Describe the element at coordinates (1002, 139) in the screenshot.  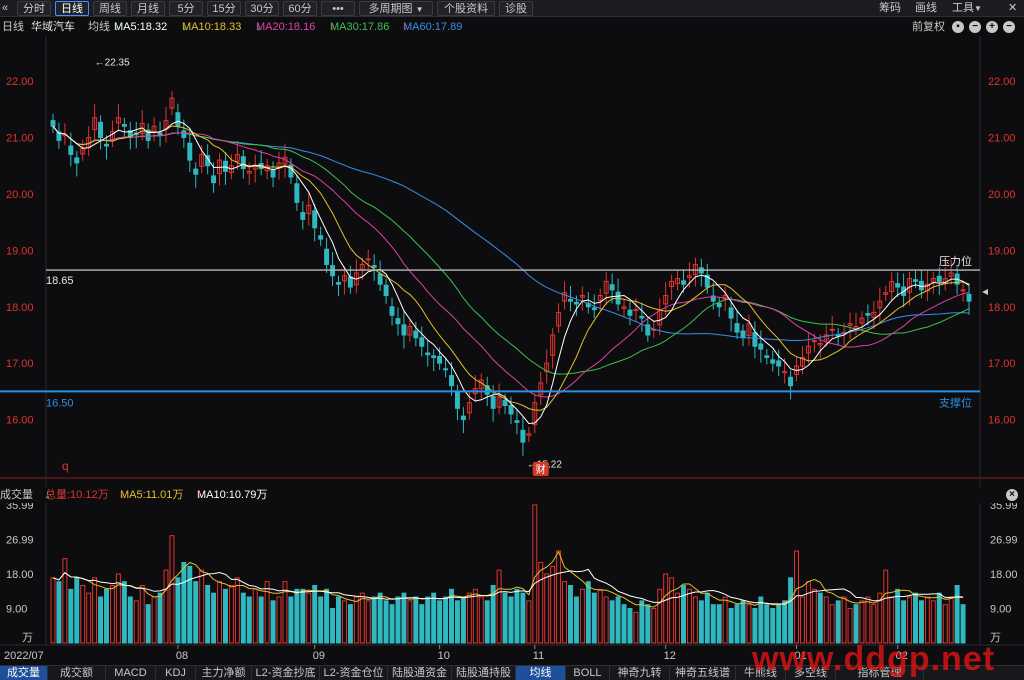
I see `price-tick-right: 21.00` at that location.